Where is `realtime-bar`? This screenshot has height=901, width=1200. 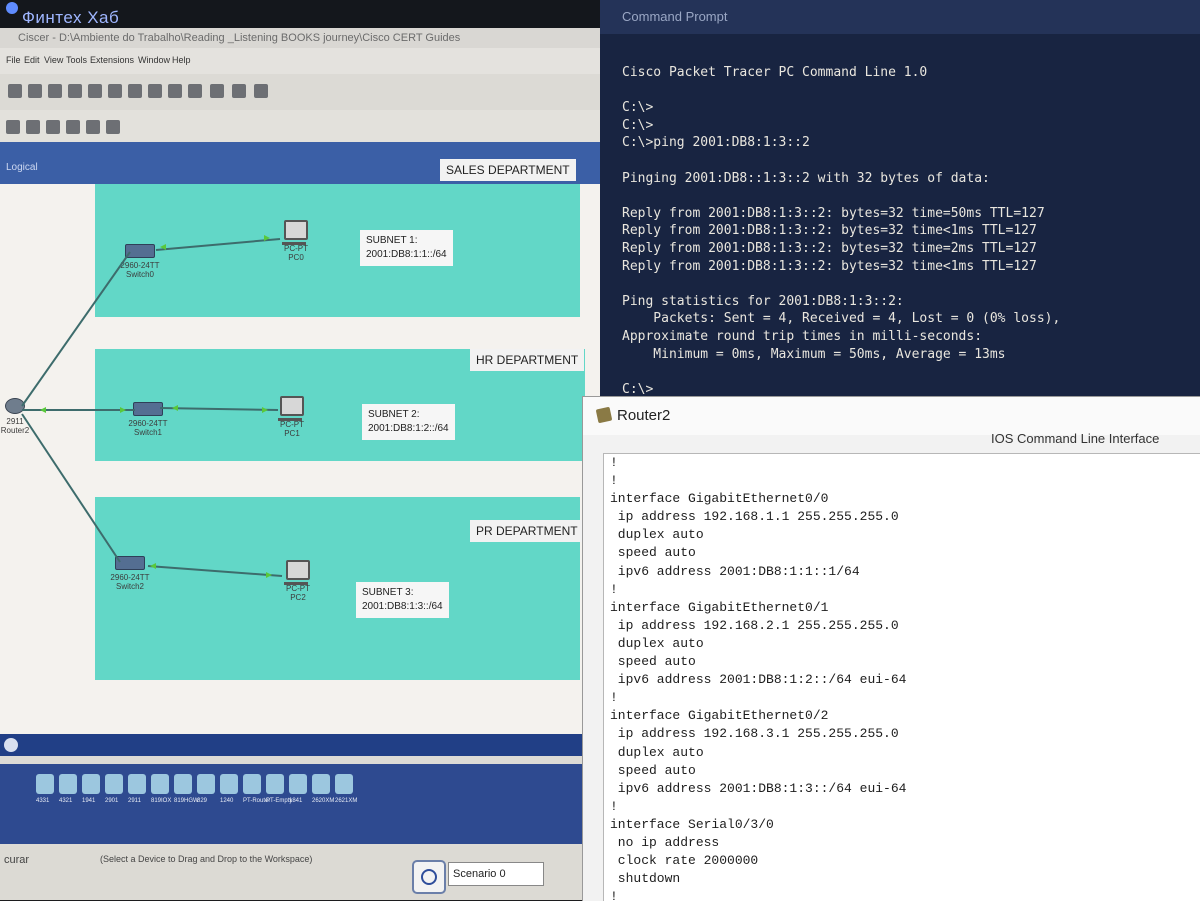
realtime-bar is located at coordinates (300, 745).